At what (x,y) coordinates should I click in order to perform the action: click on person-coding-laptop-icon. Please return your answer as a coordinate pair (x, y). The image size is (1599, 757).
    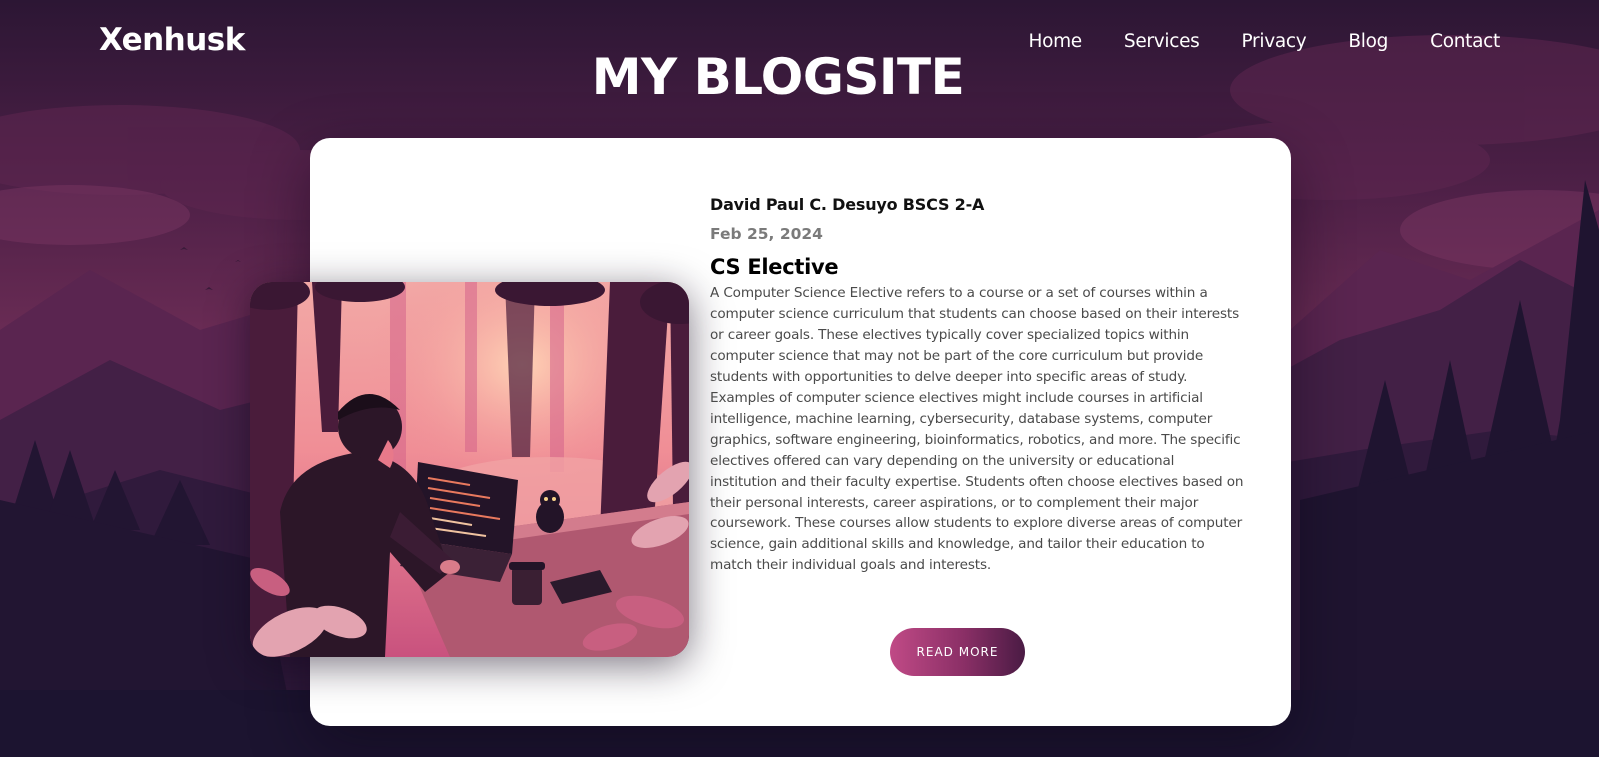
    Looking at the image, I should click on (469, 469).